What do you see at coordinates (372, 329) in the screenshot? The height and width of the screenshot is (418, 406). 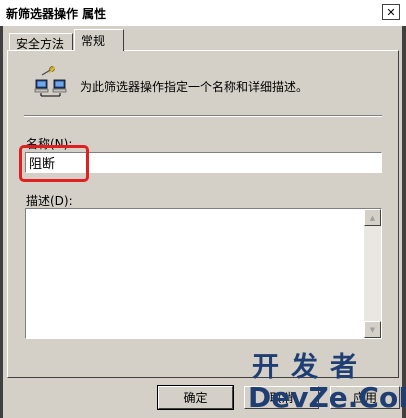 I see `scroll-down-arrow-icon: ▼` at bounding box center [372, 329].